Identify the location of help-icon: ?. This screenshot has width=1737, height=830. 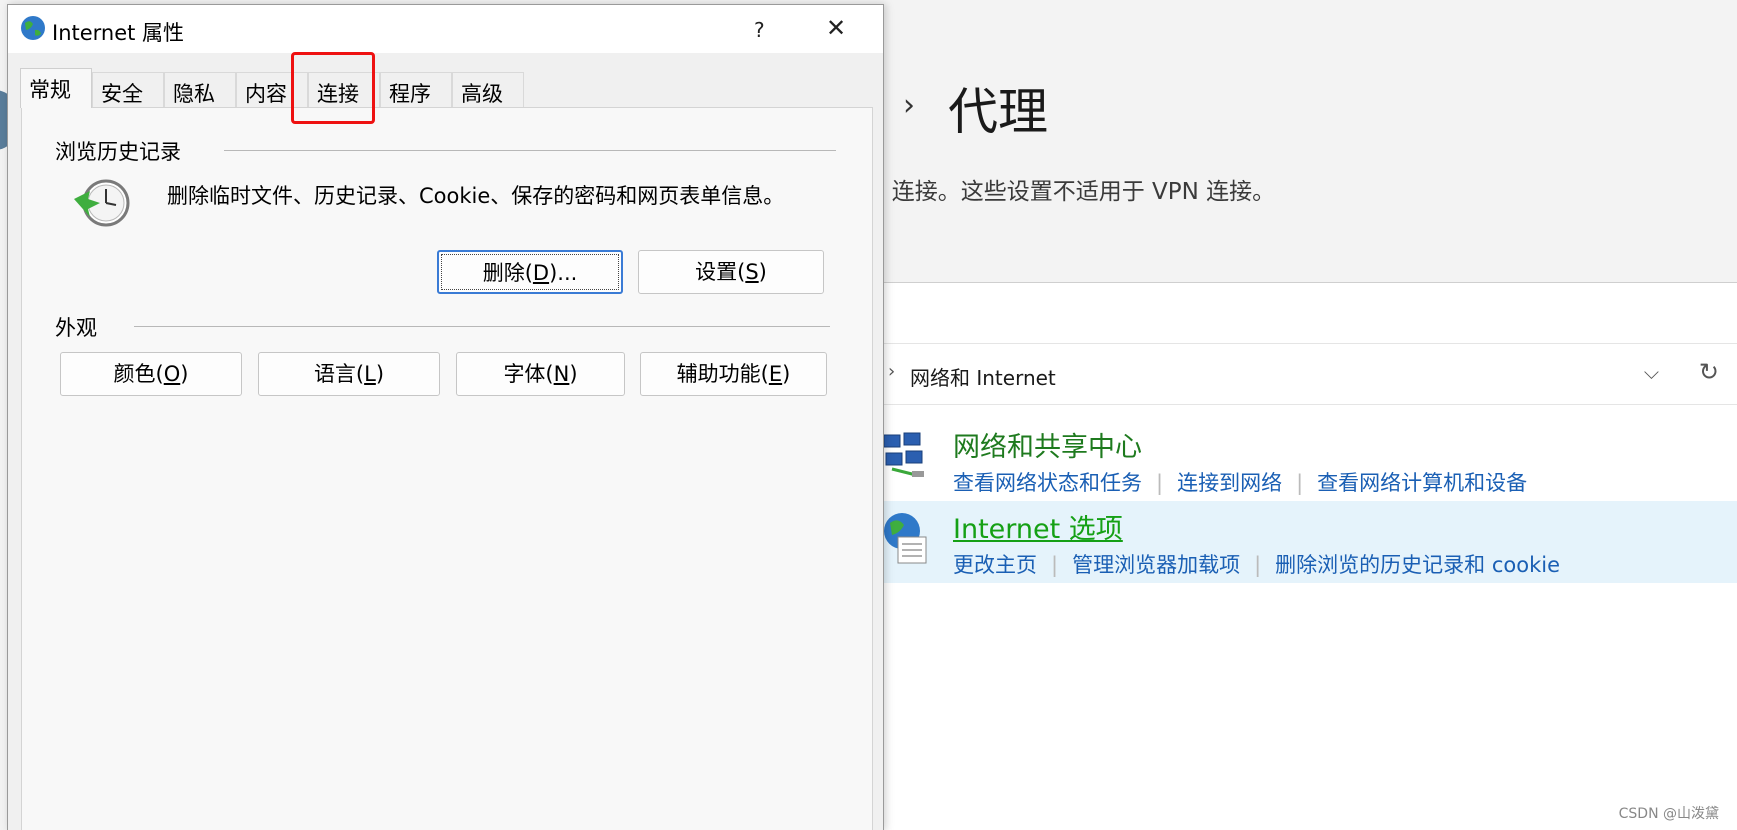
(759, 30).